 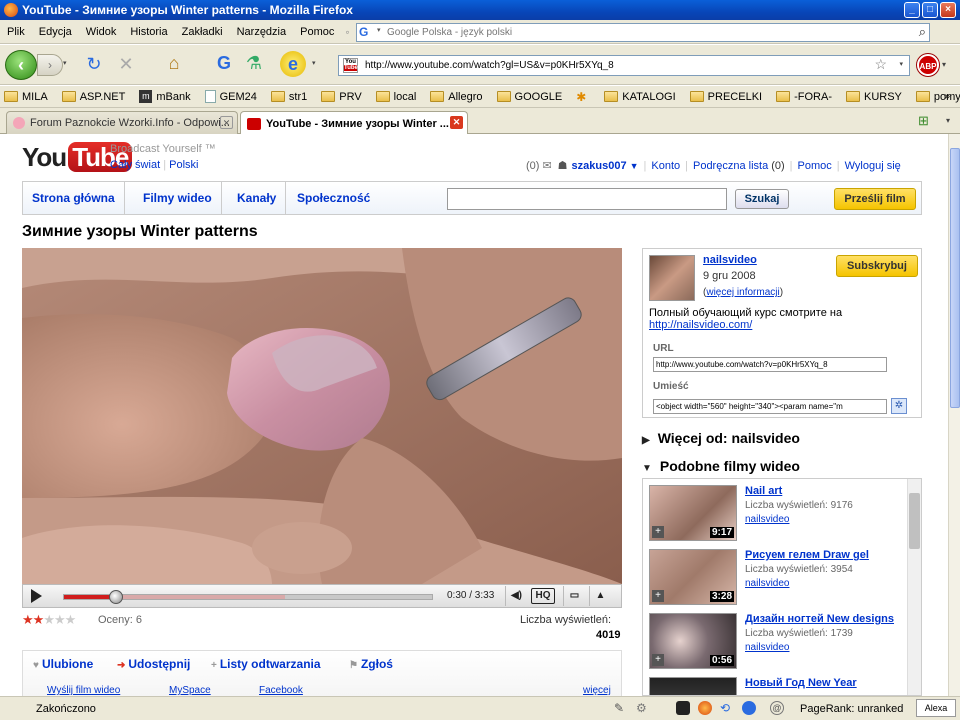 I want to click on bookmark-prv: PRV, so click(x=341, y=97).